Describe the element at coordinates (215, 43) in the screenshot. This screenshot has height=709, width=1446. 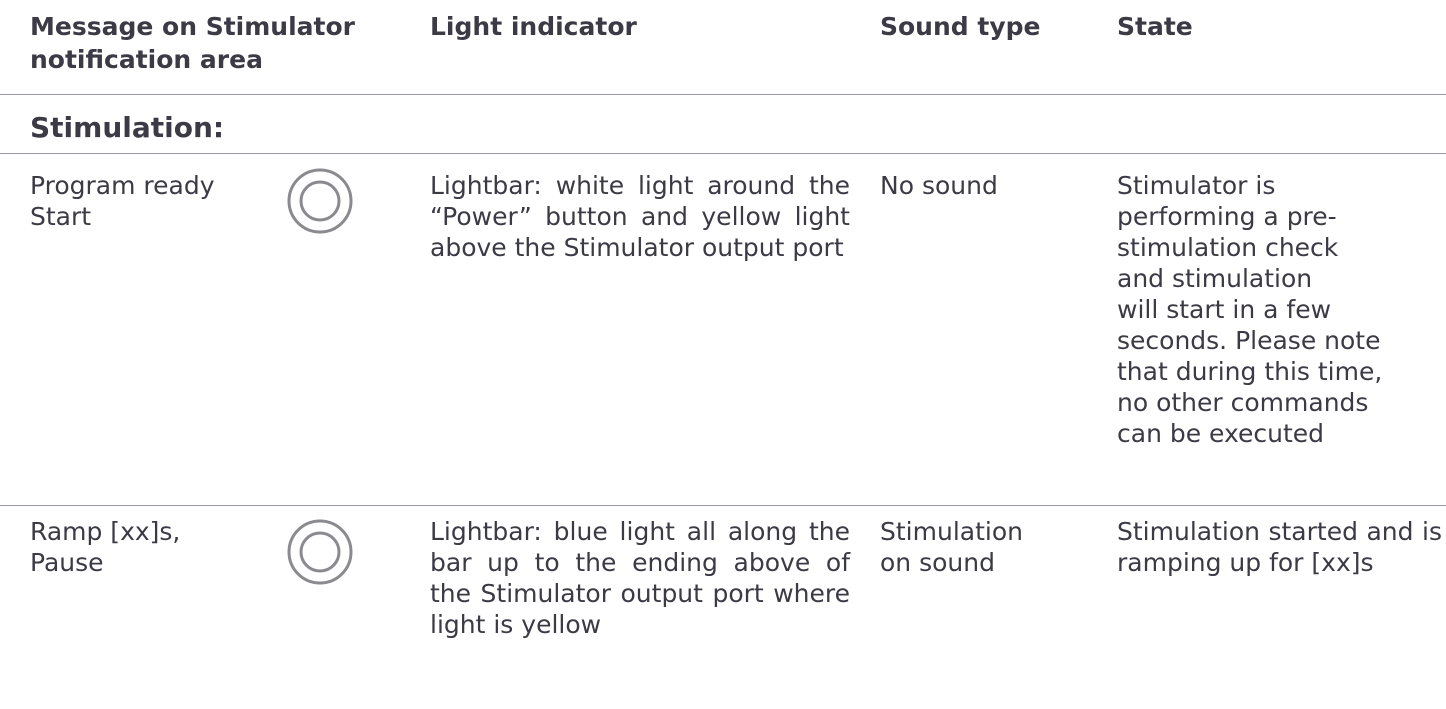
I see `header-message: Message on Stimulator notification area` at that location.